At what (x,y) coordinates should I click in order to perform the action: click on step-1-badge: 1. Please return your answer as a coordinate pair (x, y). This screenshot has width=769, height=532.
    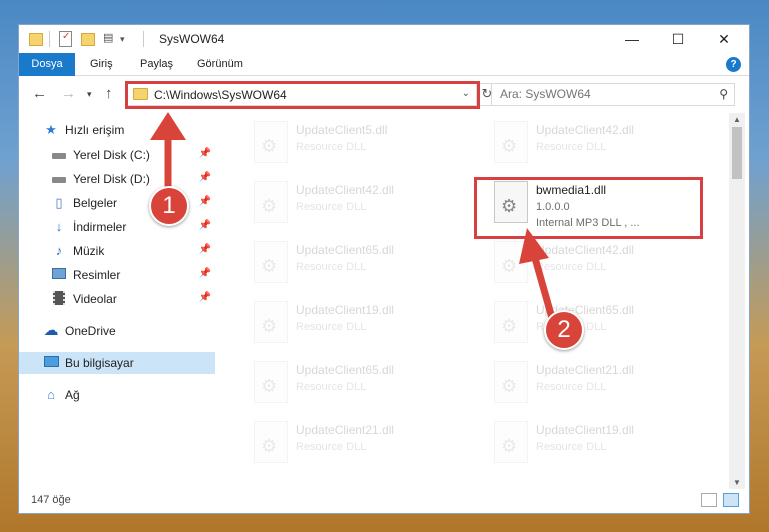
    Looking at the image, I should click on (169, 206).